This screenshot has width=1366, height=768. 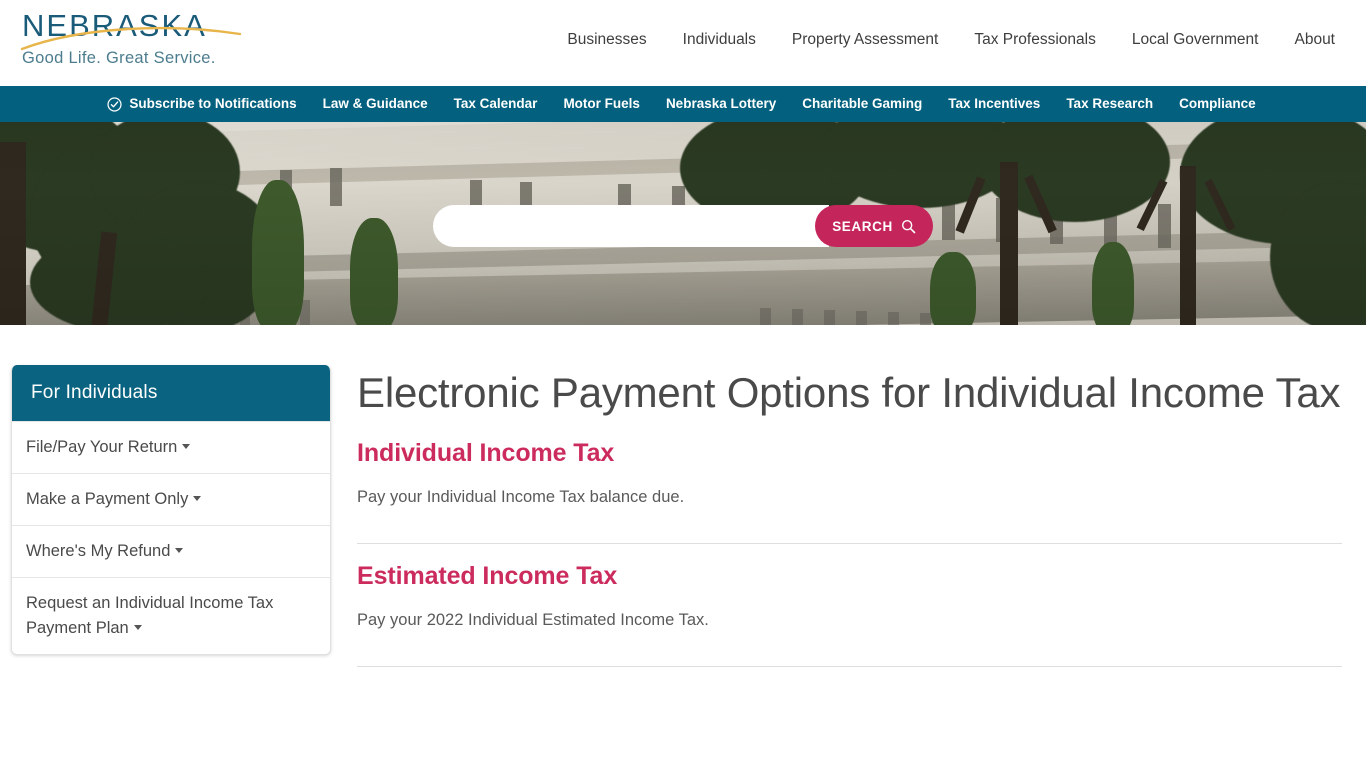 I want to click on check-circle-icon, so click(x=114, y=104).